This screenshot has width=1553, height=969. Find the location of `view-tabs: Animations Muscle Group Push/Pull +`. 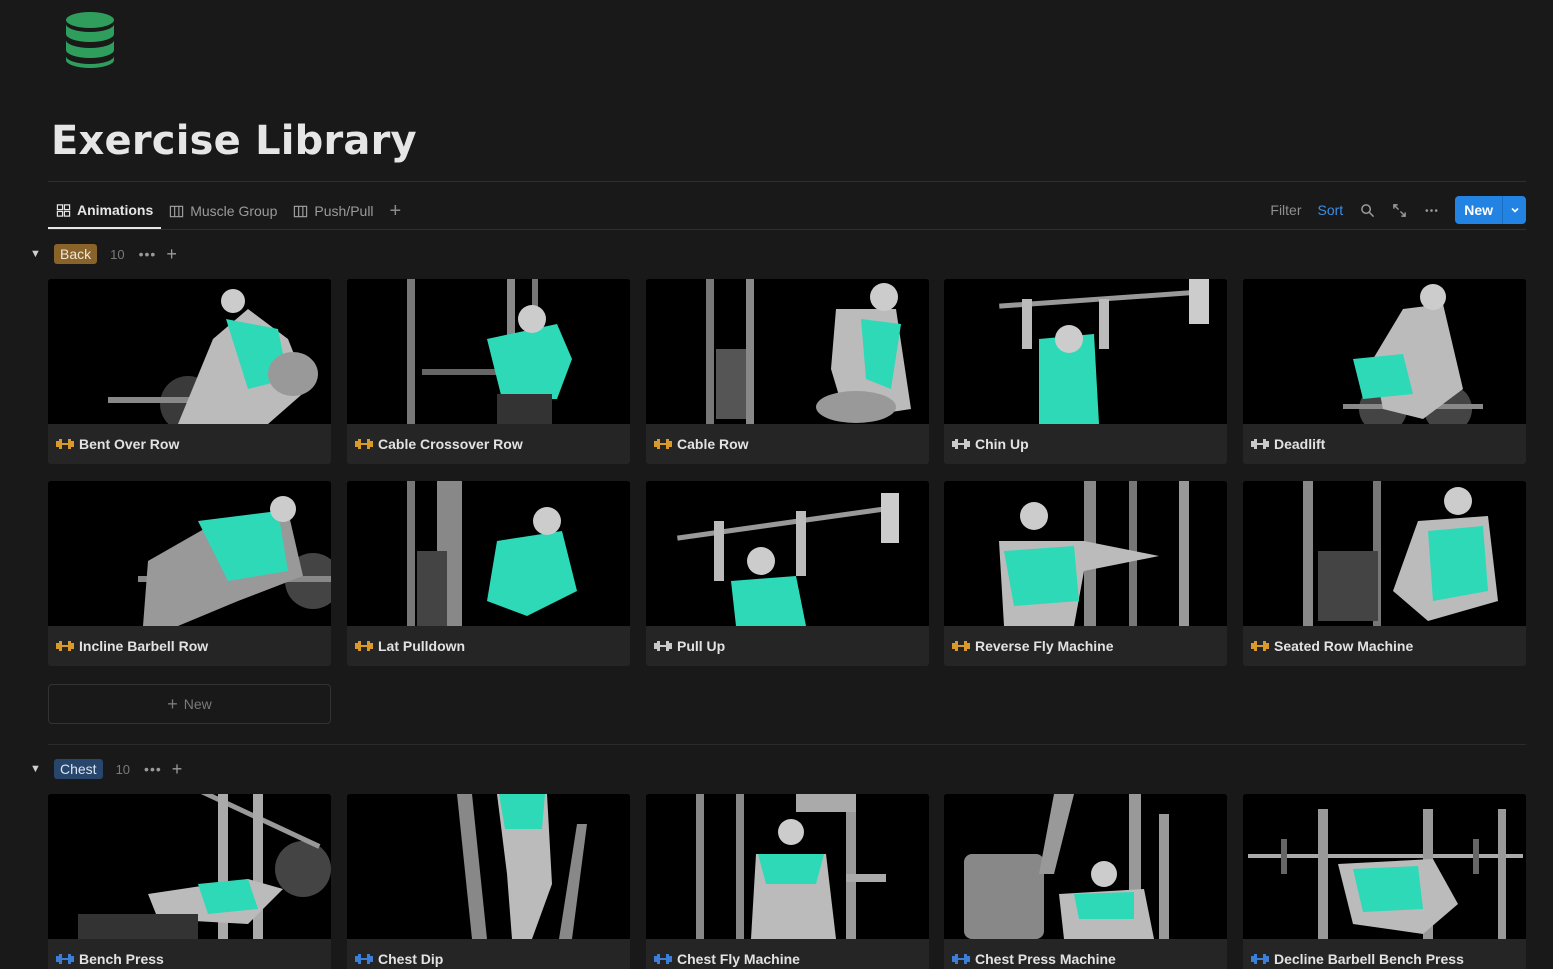

view-tabs: Animations Muscle Group Push/Pull + is located at coordinates (228, 211).